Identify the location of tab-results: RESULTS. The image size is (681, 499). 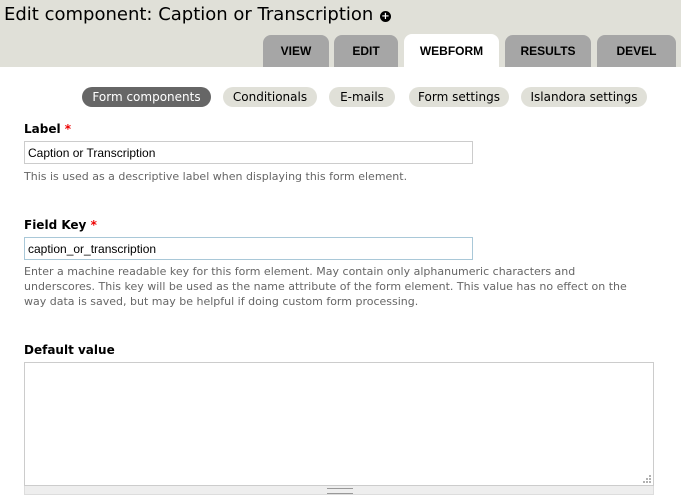
(548, 51).